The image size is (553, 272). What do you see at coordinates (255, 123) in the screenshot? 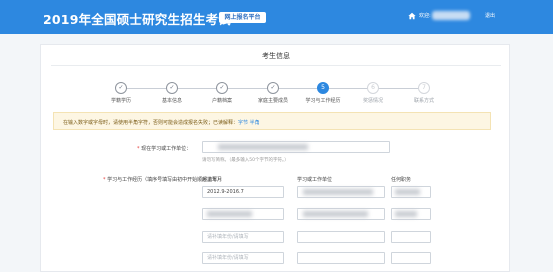
I see `notice-link-halfwidth: 半角` at bounding box center [255, 123].